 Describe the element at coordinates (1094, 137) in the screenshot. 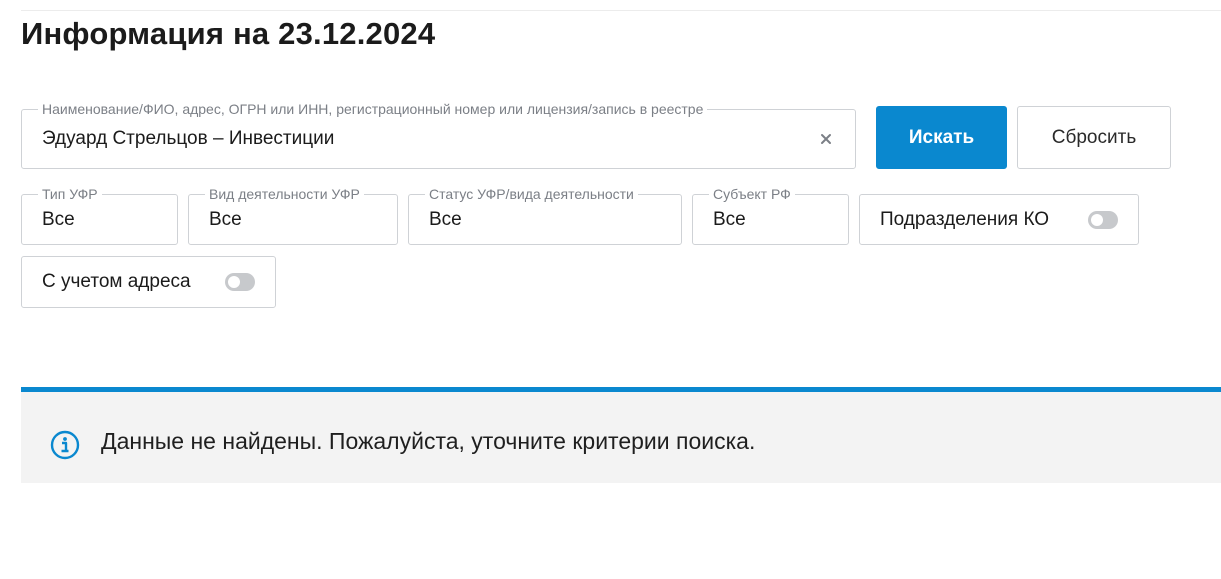

I see `reset-button: Сбросить` at that location.